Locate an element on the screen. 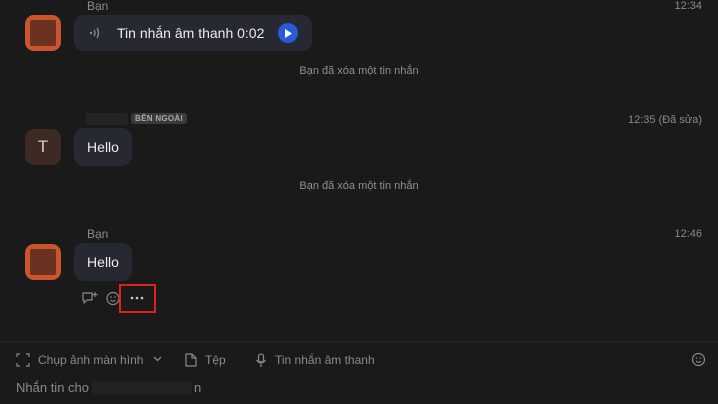 The image size is (718, 404). recipient-name-redacted is located at coordinates (142, 387).